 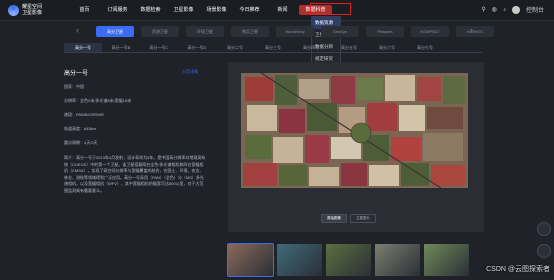 What do you see at coordinates (83, 47) in the screenshot?
I see `satellite-tab-0: 高分一号` at bounding box center [83, 47].